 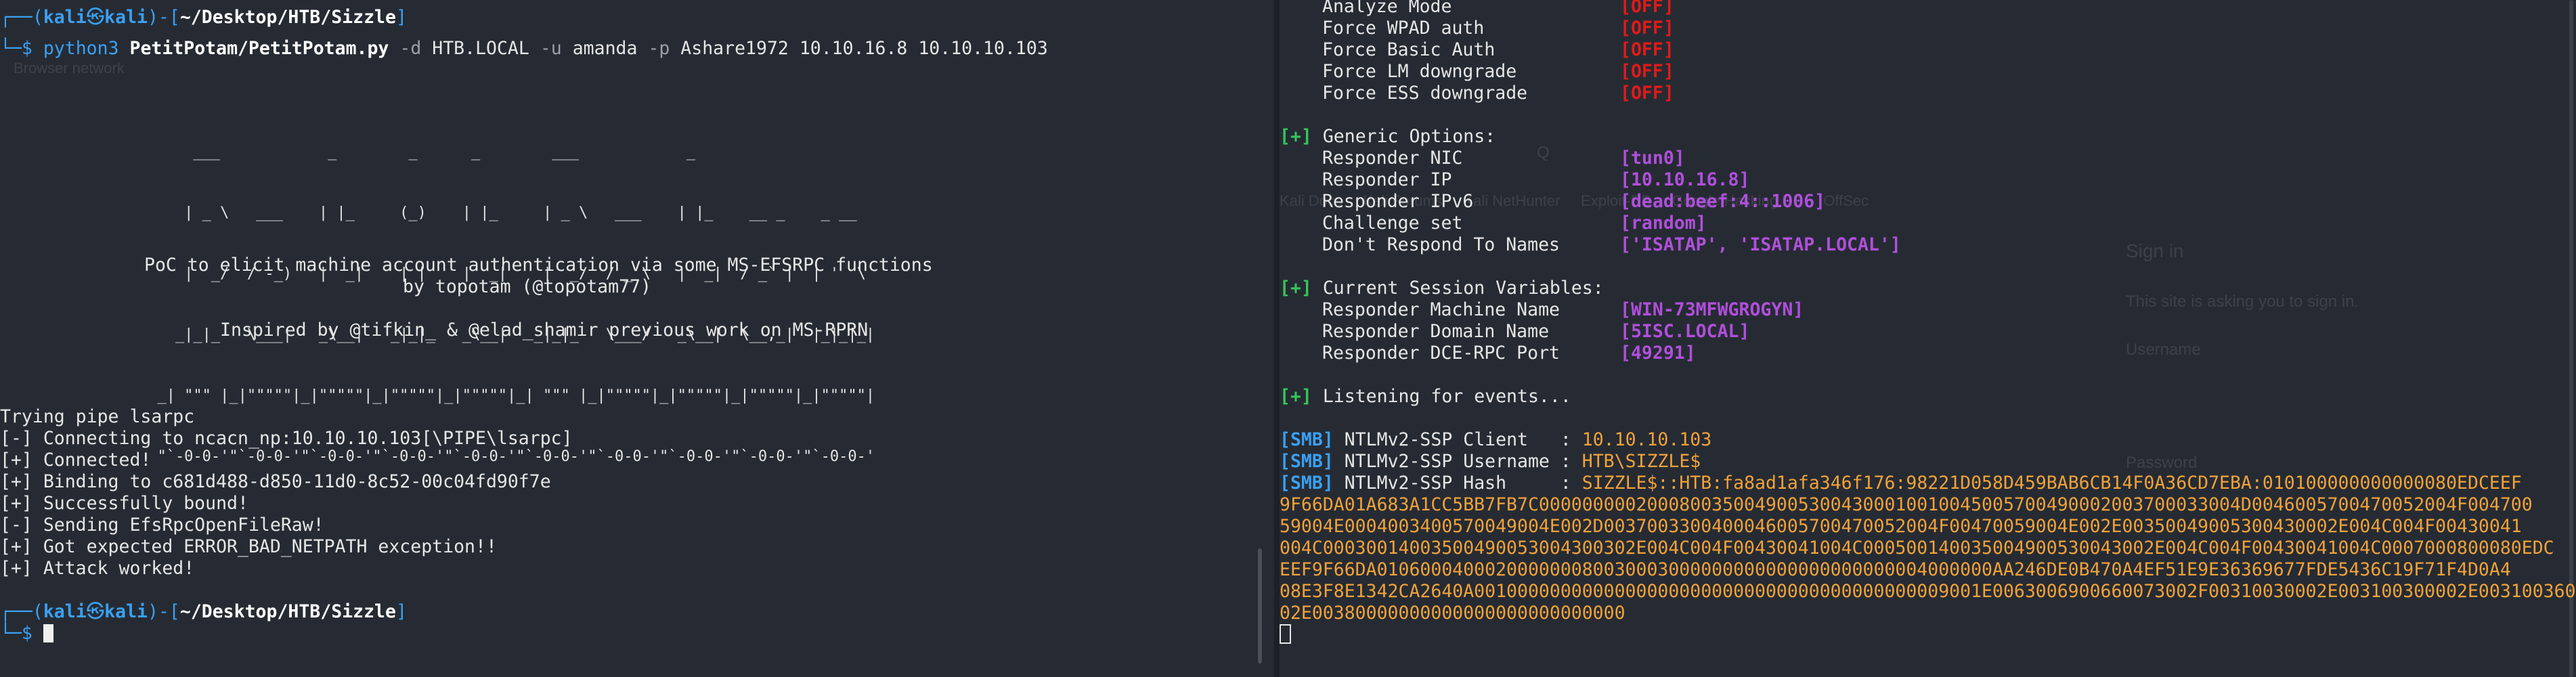 I want to click on ghost-search-icon: Q, so click(x=1543, y=153).